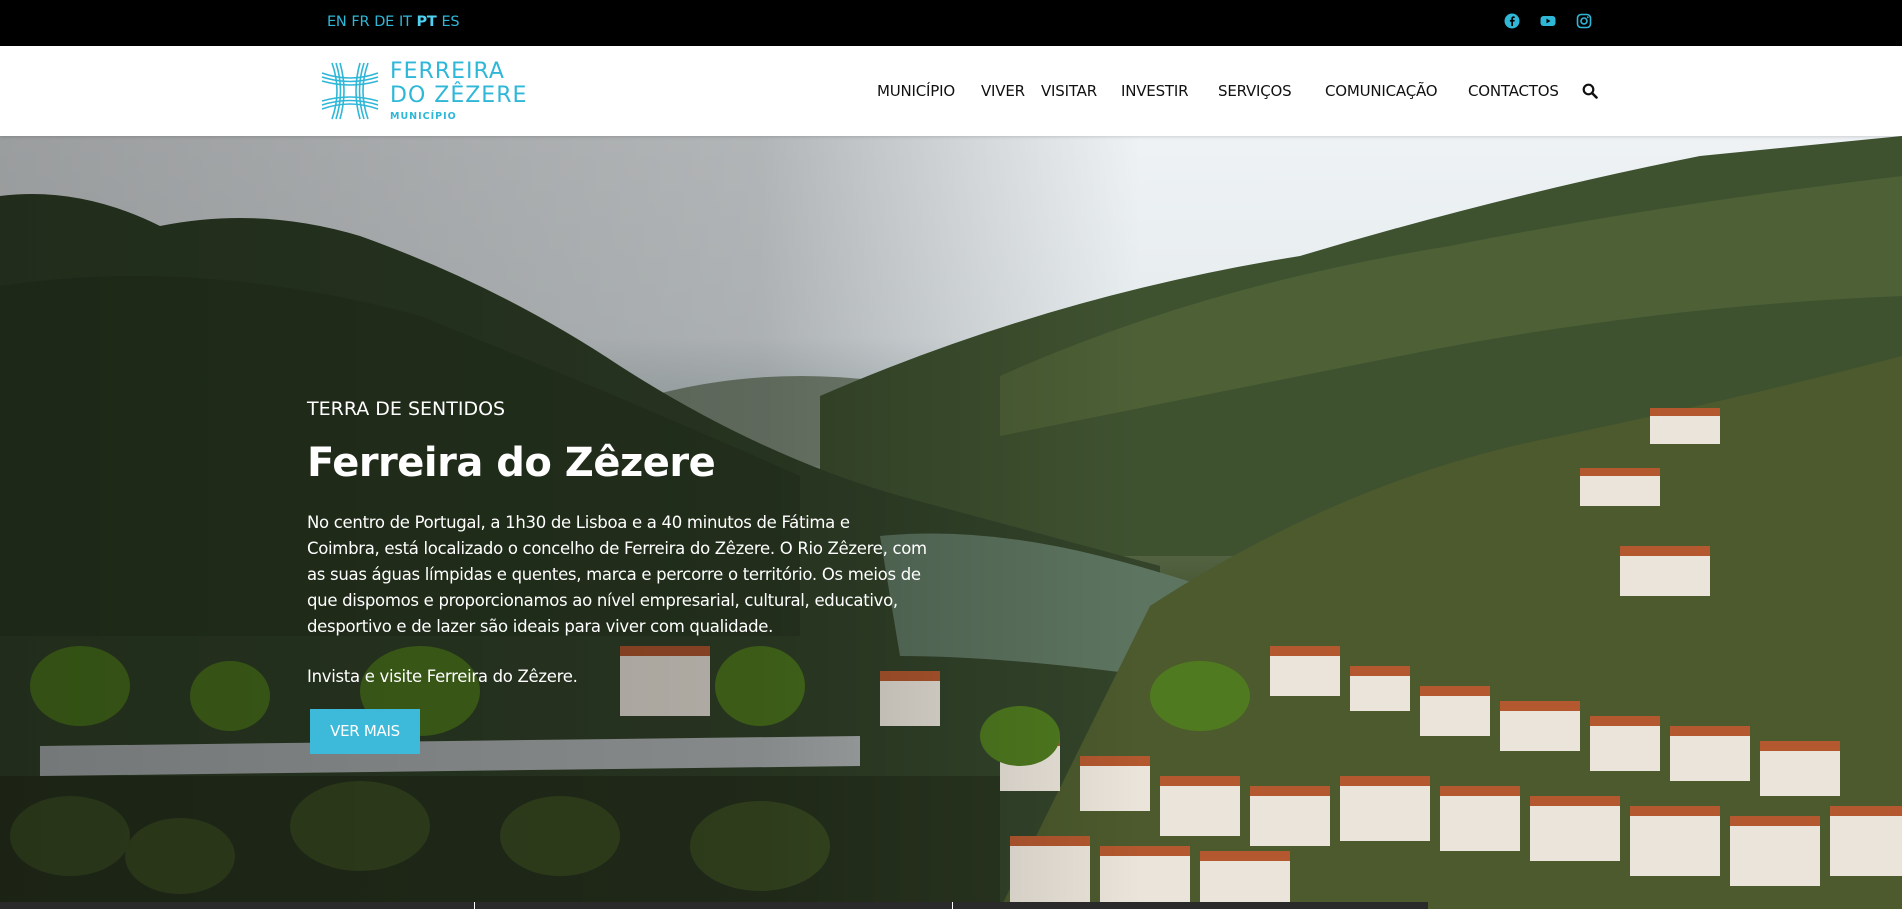 The image size is (1902, 909). I want to click on ver-mais-button: VER MAIS, so click(365, 731).